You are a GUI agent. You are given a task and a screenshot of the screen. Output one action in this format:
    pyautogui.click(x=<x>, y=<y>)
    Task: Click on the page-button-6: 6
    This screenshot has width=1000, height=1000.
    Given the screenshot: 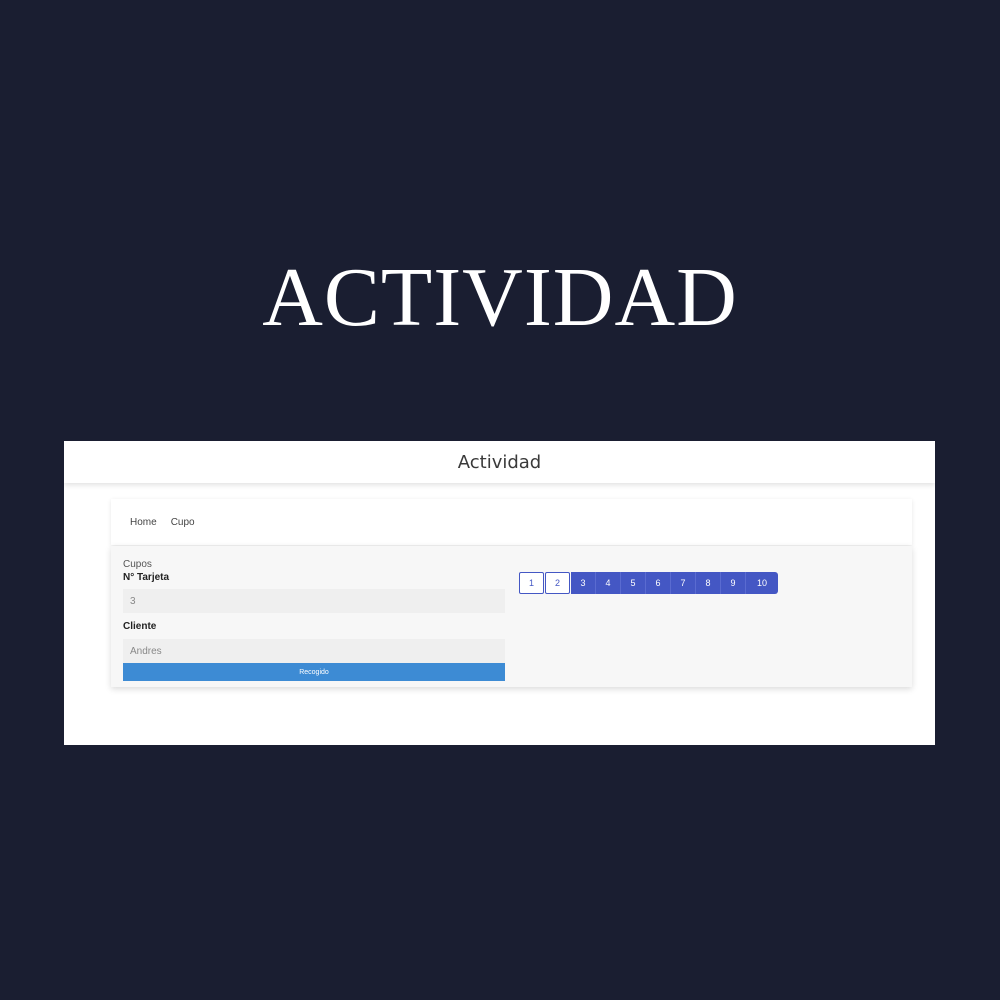 What is the action you would take?
    pyautogui.click(x=658, y=583)
    